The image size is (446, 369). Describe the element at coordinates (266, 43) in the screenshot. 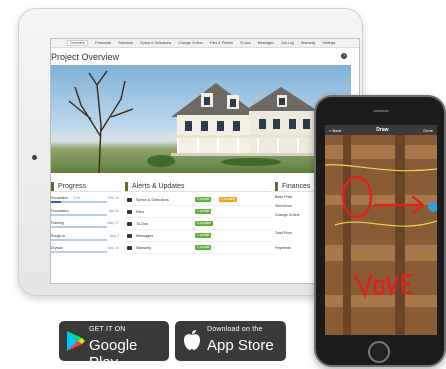

I see `tab-messages: Messages` at that location.